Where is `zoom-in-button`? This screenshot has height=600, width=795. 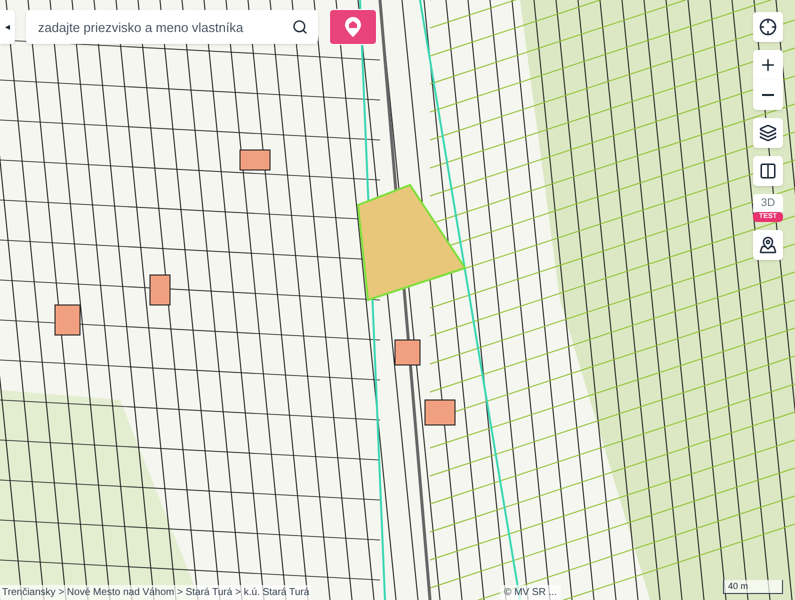 zoom-in-button is located at coordinates (768, 65).